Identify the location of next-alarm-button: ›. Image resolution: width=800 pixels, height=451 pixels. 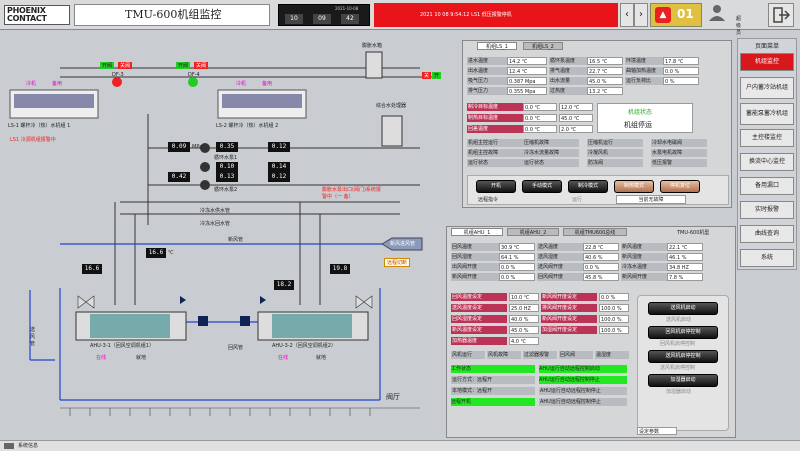
(641, 15).